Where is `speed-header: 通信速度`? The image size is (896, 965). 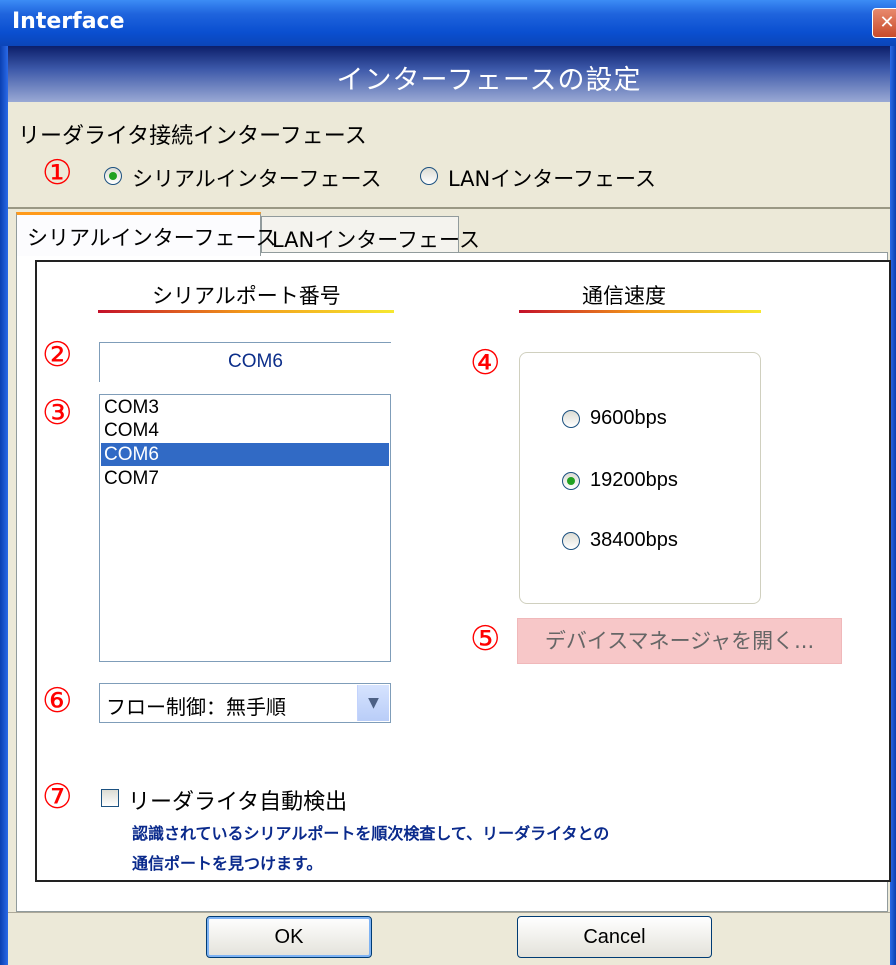
speed-header: 通信速度 is located at coordinates (624, 296).